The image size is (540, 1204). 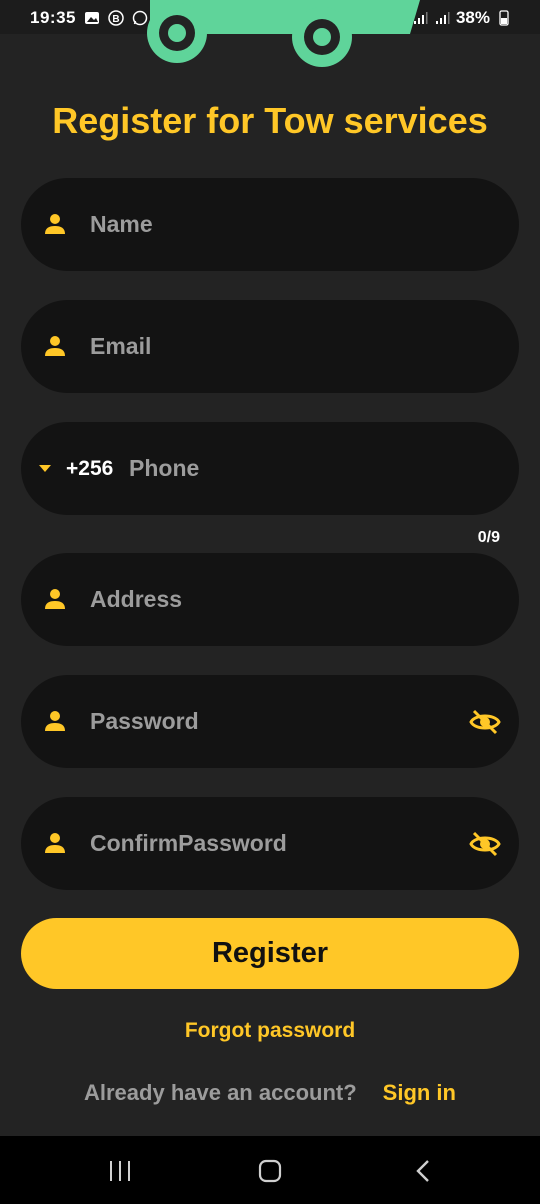 What do you see at coordinates (220, 1092) in the screenshot?
I see `account-question: Already have an account?` at bounding box center [220, 1092].